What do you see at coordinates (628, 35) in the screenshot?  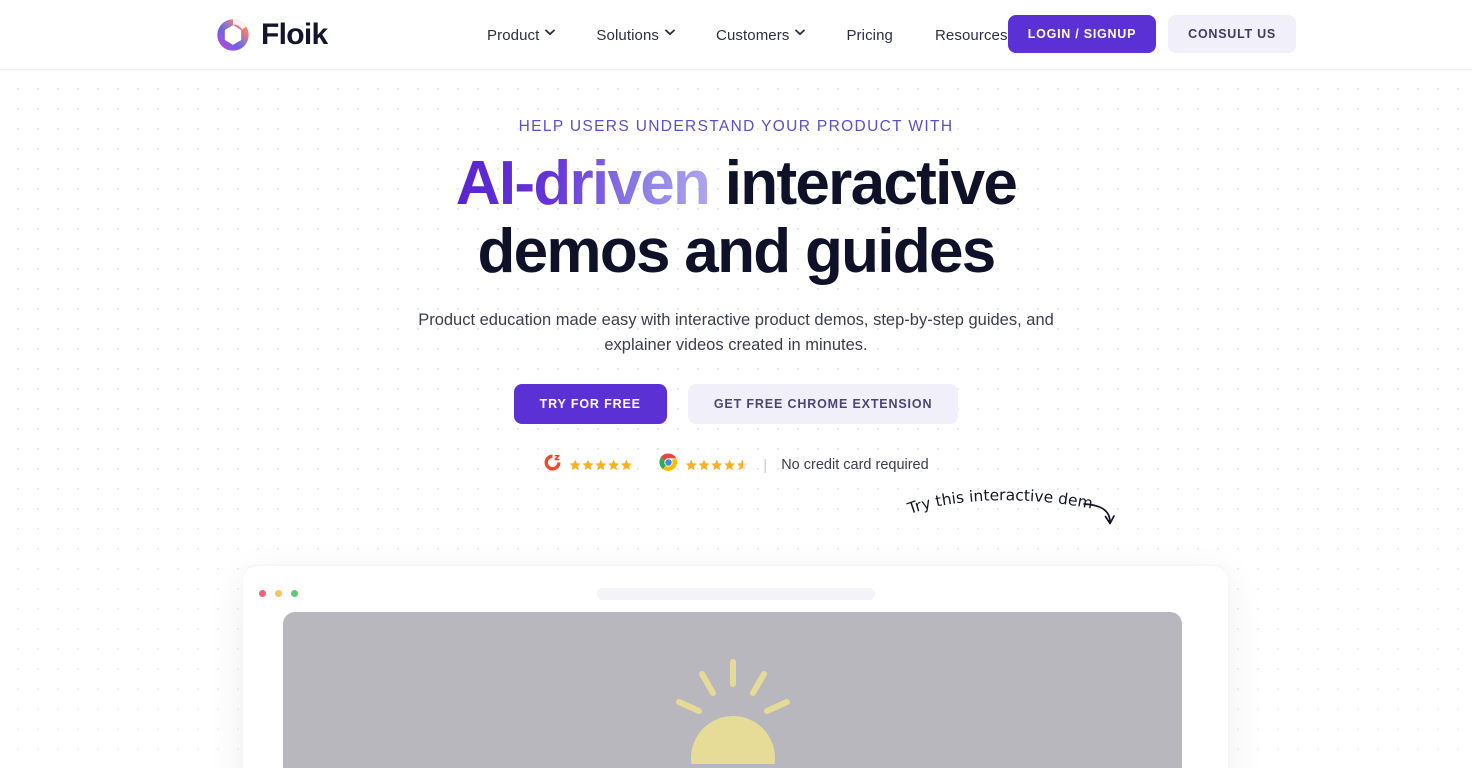 I see `nav-item-label: Solutions` at bounding box center [628, 35].